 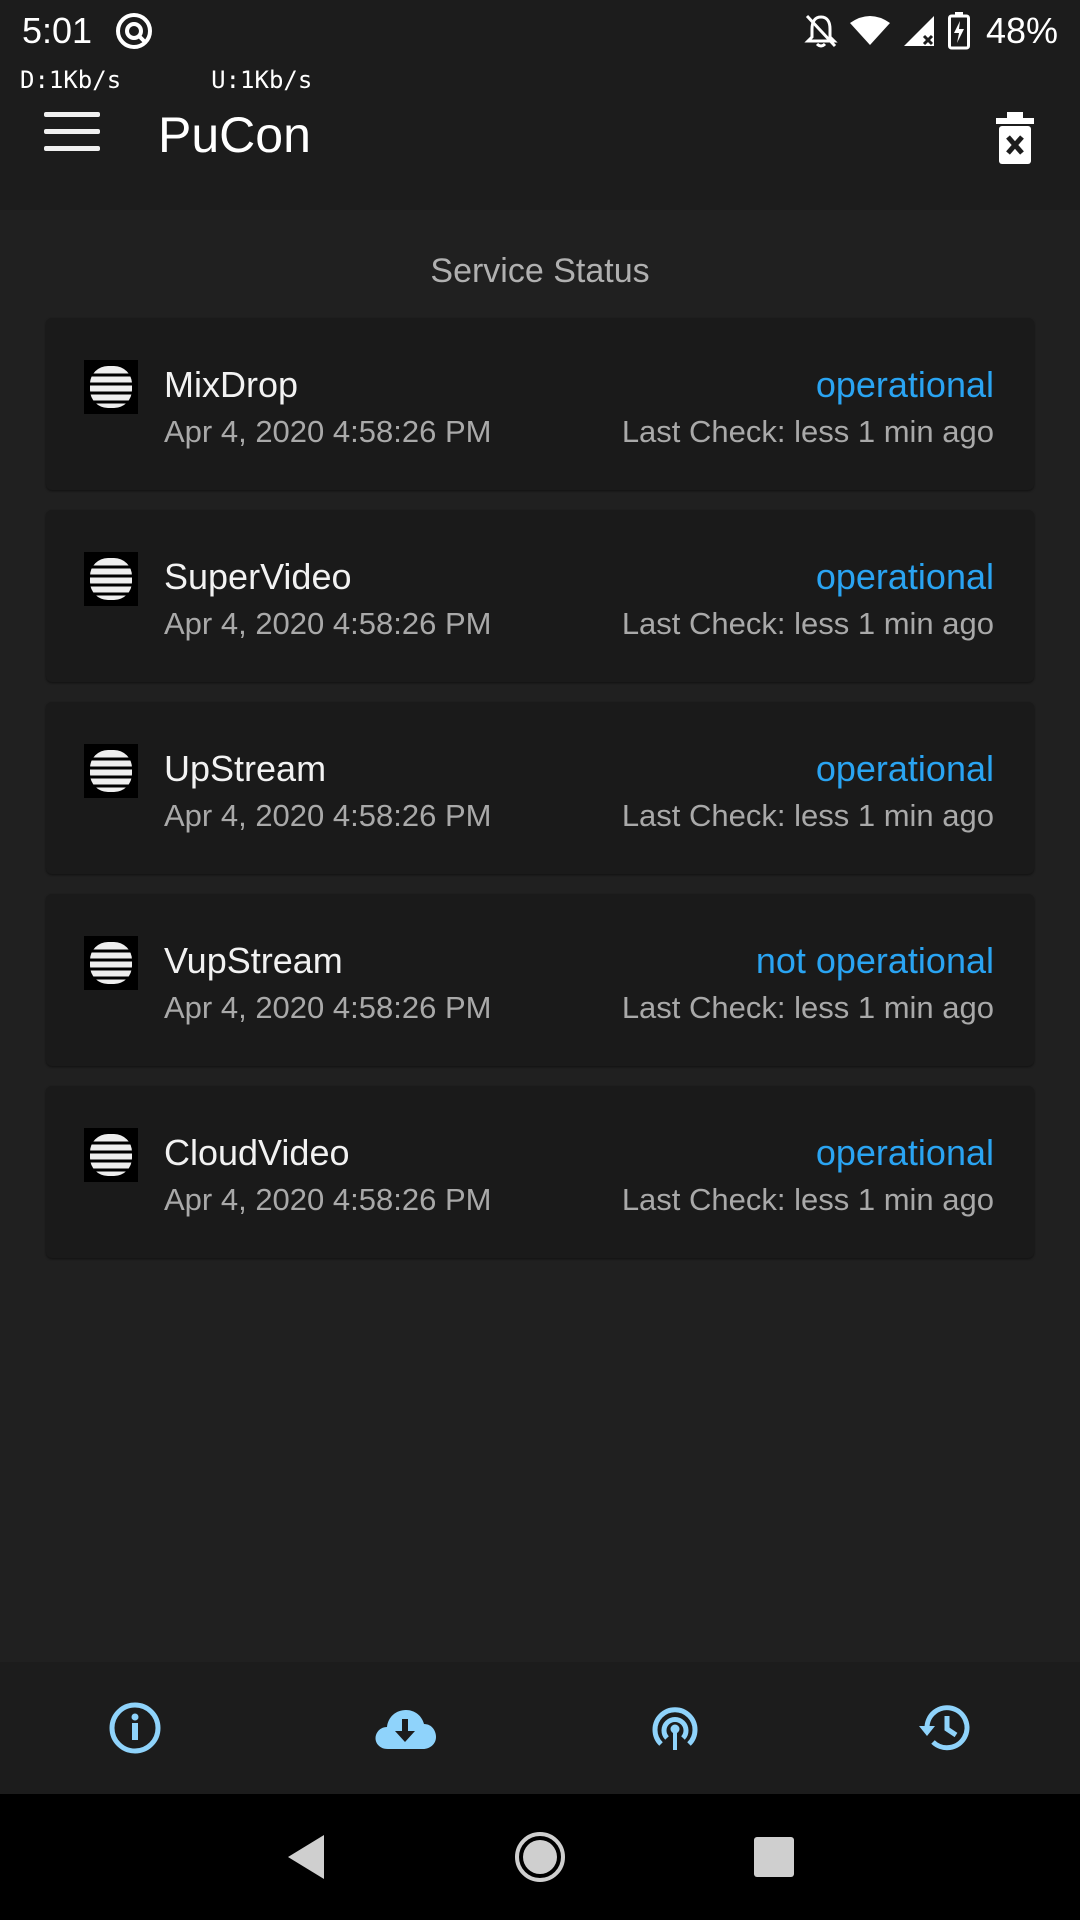 I want to click on menu-icon, so click(x=72, y=136).